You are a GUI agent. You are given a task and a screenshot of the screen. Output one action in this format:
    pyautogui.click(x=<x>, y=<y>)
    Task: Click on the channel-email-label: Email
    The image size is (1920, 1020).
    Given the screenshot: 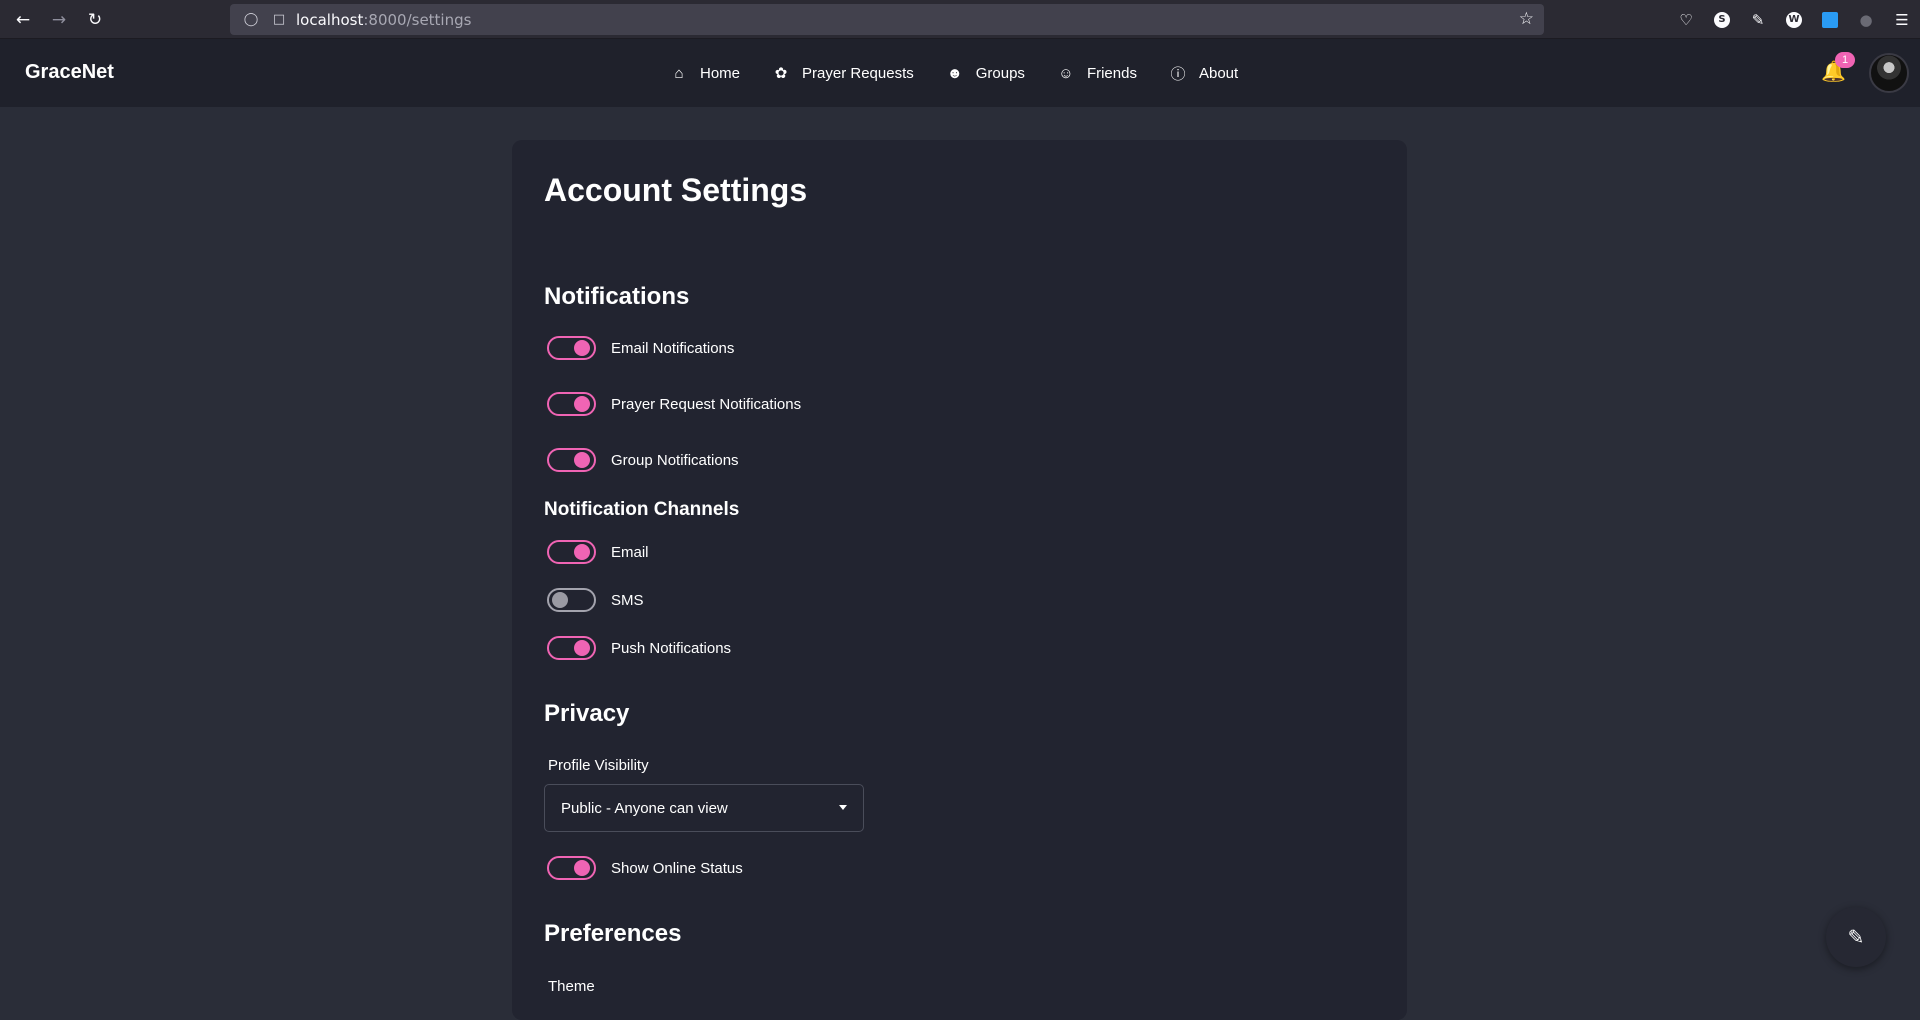 What is the action you would take?
    pyautogui.click(x=630, y=552)
    